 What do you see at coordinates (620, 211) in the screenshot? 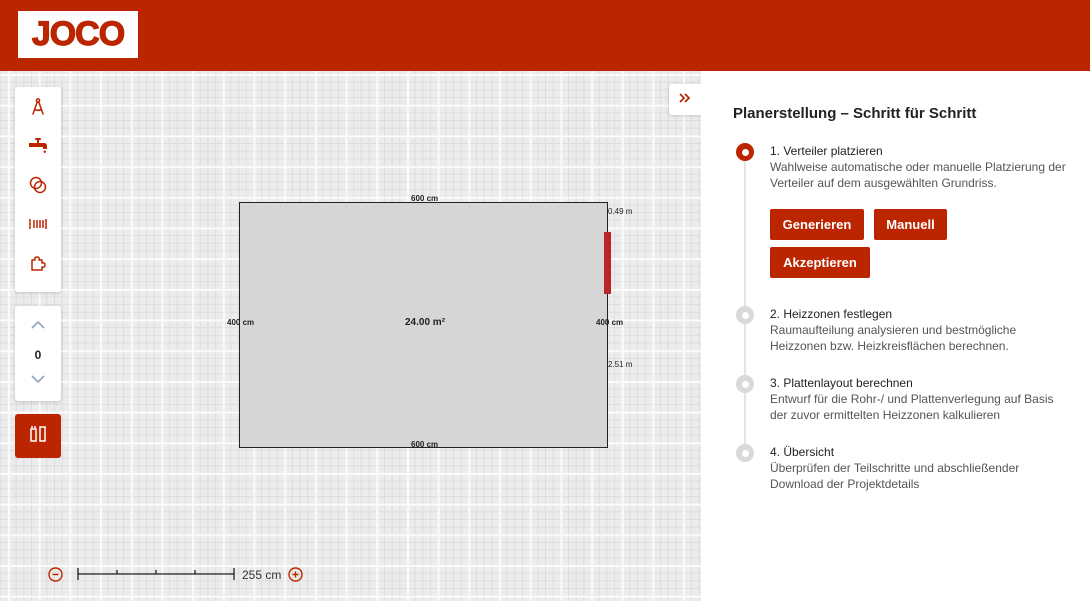
I see `distributor-offset-top: 0.49 m` at bounding box center [620, 211].